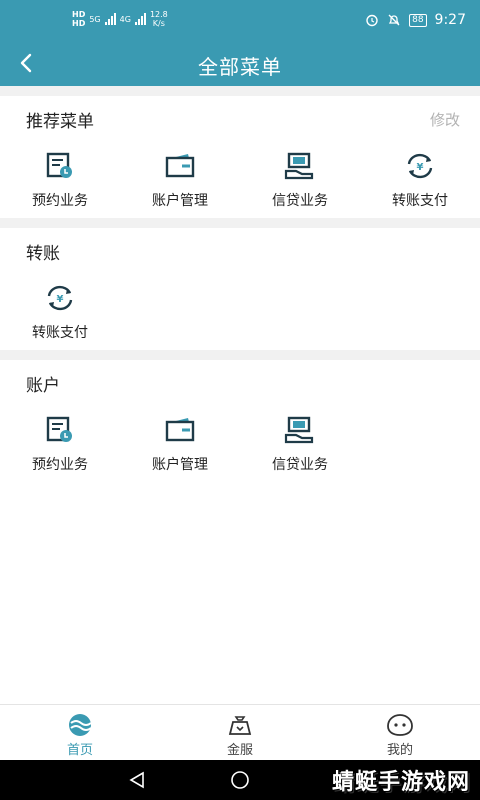  I want to click on status-bar: HD HD 5G 4G 12.8 K/s 88 9:27, so click(240, 20).